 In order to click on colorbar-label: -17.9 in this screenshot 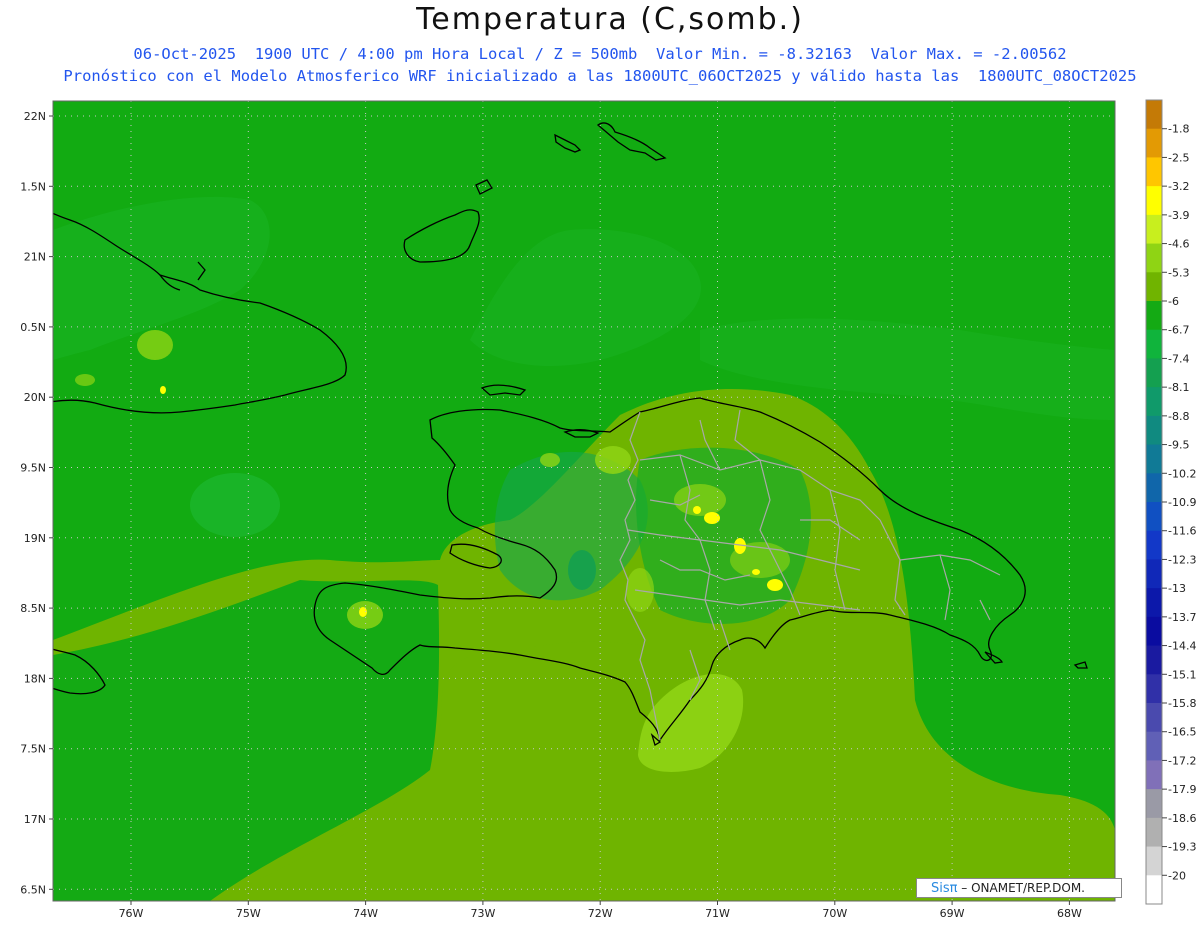, I will do `click(1182, 789)`.